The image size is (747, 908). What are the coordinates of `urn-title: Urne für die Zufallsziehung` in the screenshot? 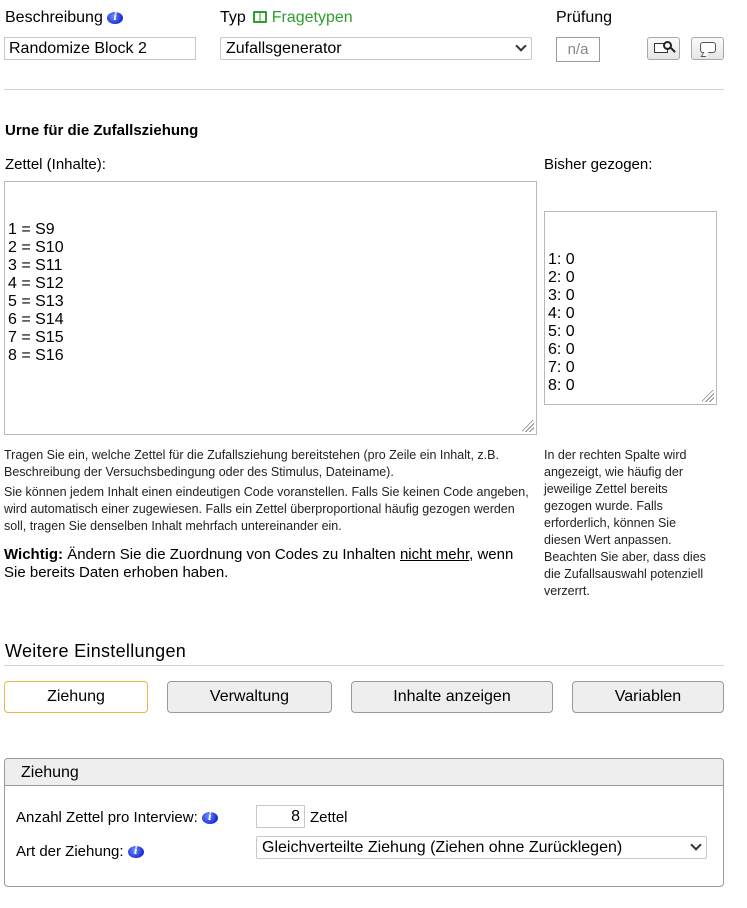 It's located at (102, 130).